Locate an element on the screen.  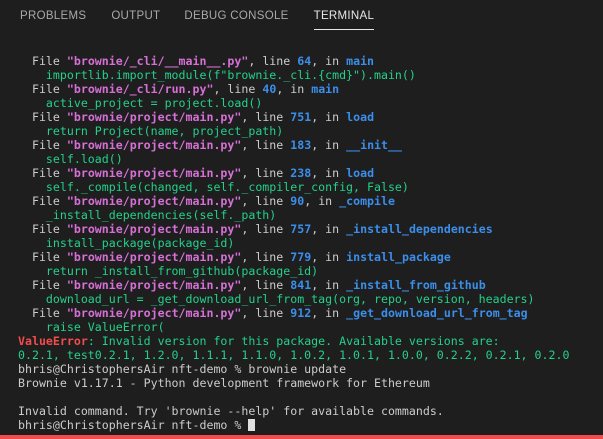
terminal-text: bhris@ChristophersAir nft-demo % is located at coordinates (133, 425).